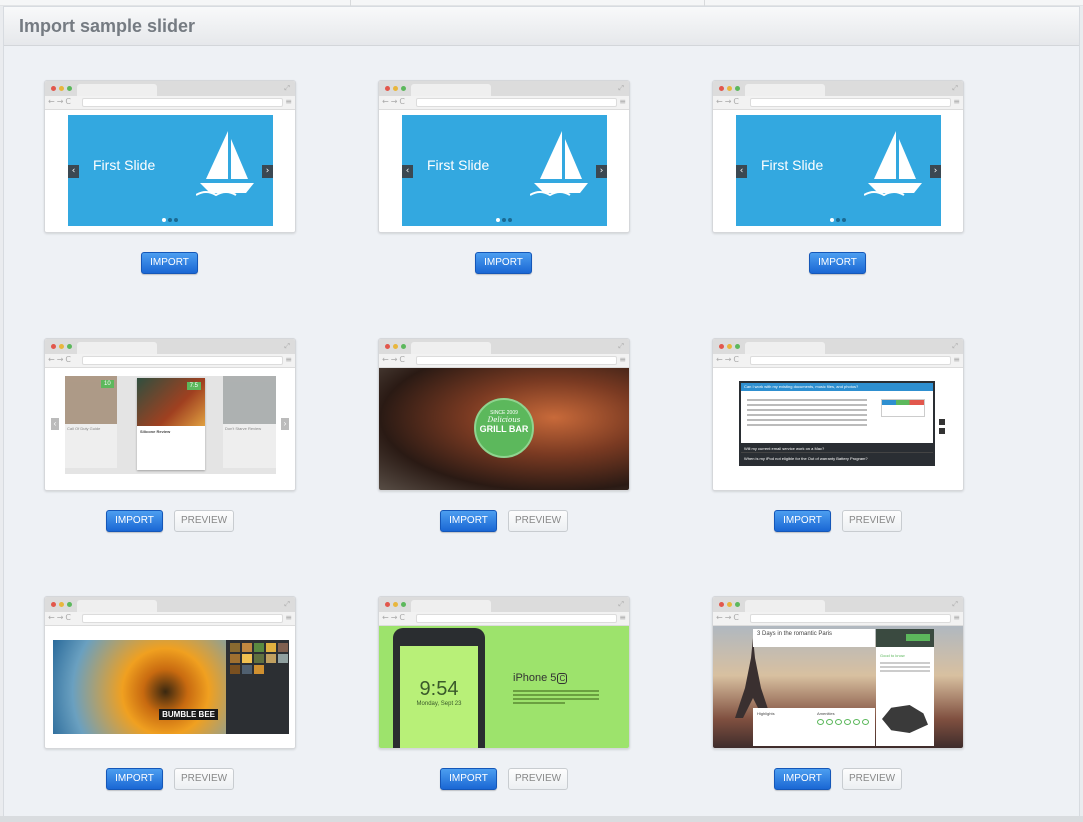 This screenshot has width=1083, height=822. I want to click on slider-template-card-8: ⤢ ←→C ≡ 9:54 Monday, Sept 23 iPhone 5C, so click(504, 672).